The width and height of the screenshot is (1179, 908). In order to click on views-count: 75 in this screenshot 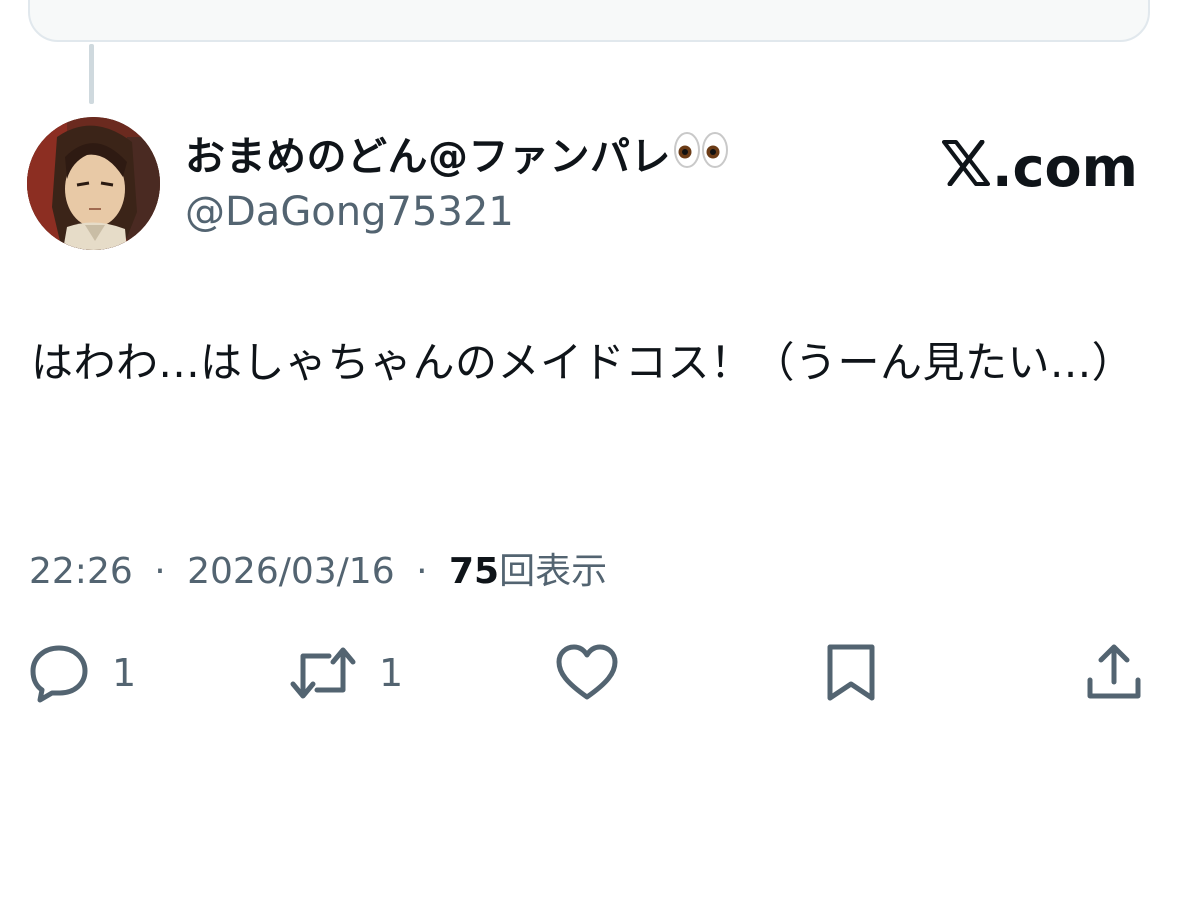, I will do `click(474, 571)`.